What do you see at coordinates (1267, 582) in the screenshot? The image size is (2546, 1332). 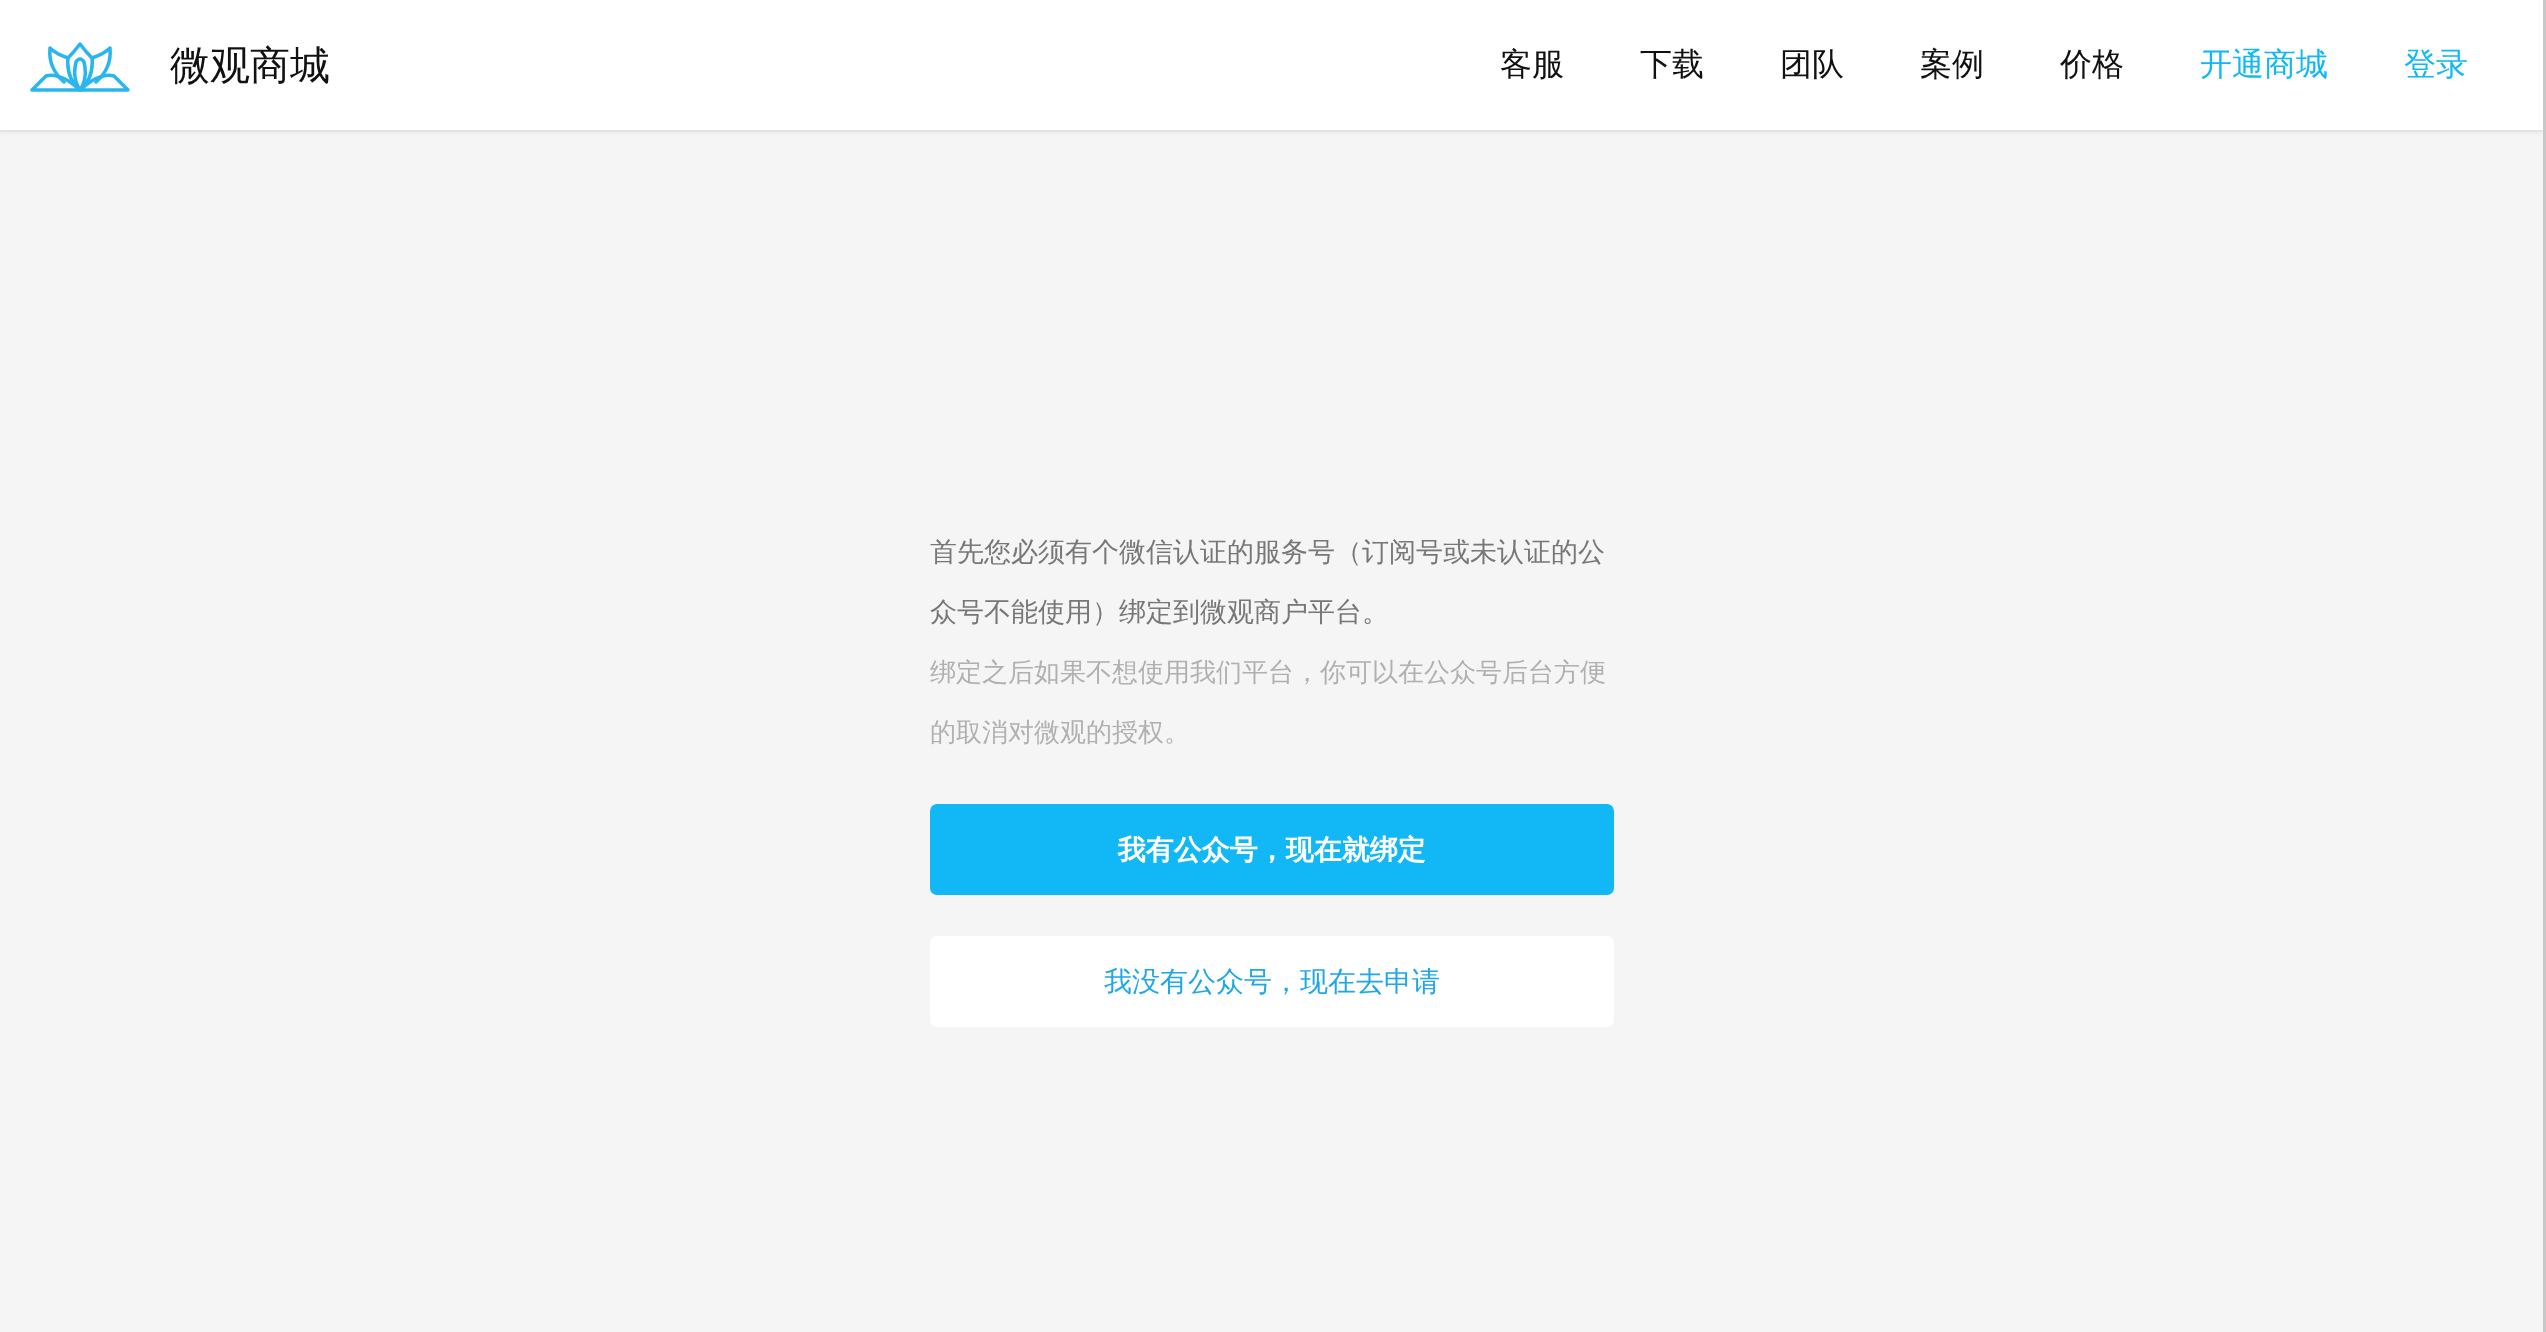 I see `notice-text: 首先您必须有个微信认证的服务号（订阅号或未认证的公众号不能使用）绑定到微观商户平台。` at bounding box center [1267, 582].